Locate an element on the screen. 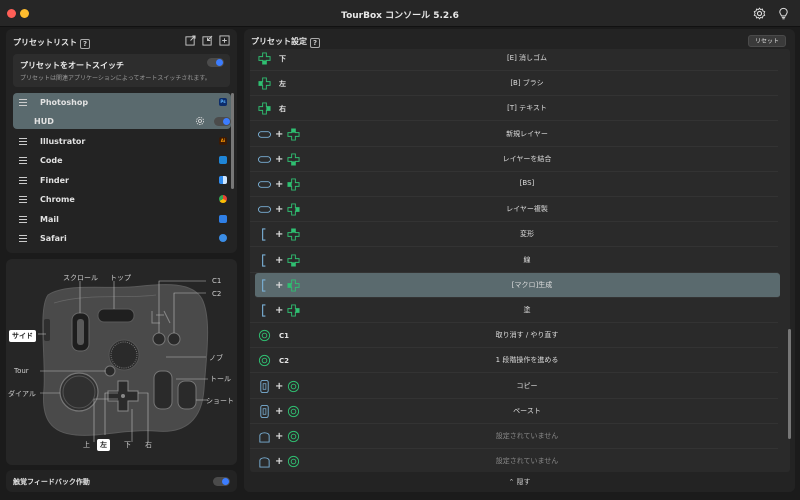  mapping-keys: 右 is located at coordinates (272, 108).